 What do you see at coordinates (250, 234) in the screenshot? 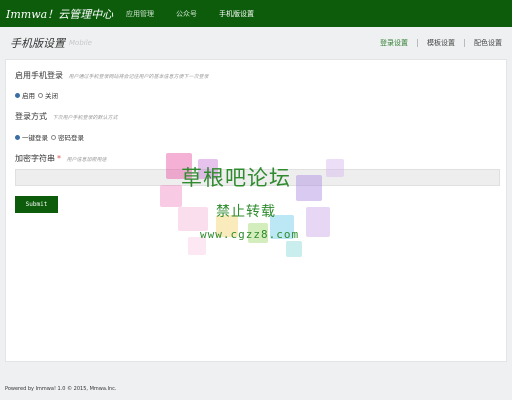
I see `watermark-text-url: www.cgzz8.com` at bounding box center [250, 234].